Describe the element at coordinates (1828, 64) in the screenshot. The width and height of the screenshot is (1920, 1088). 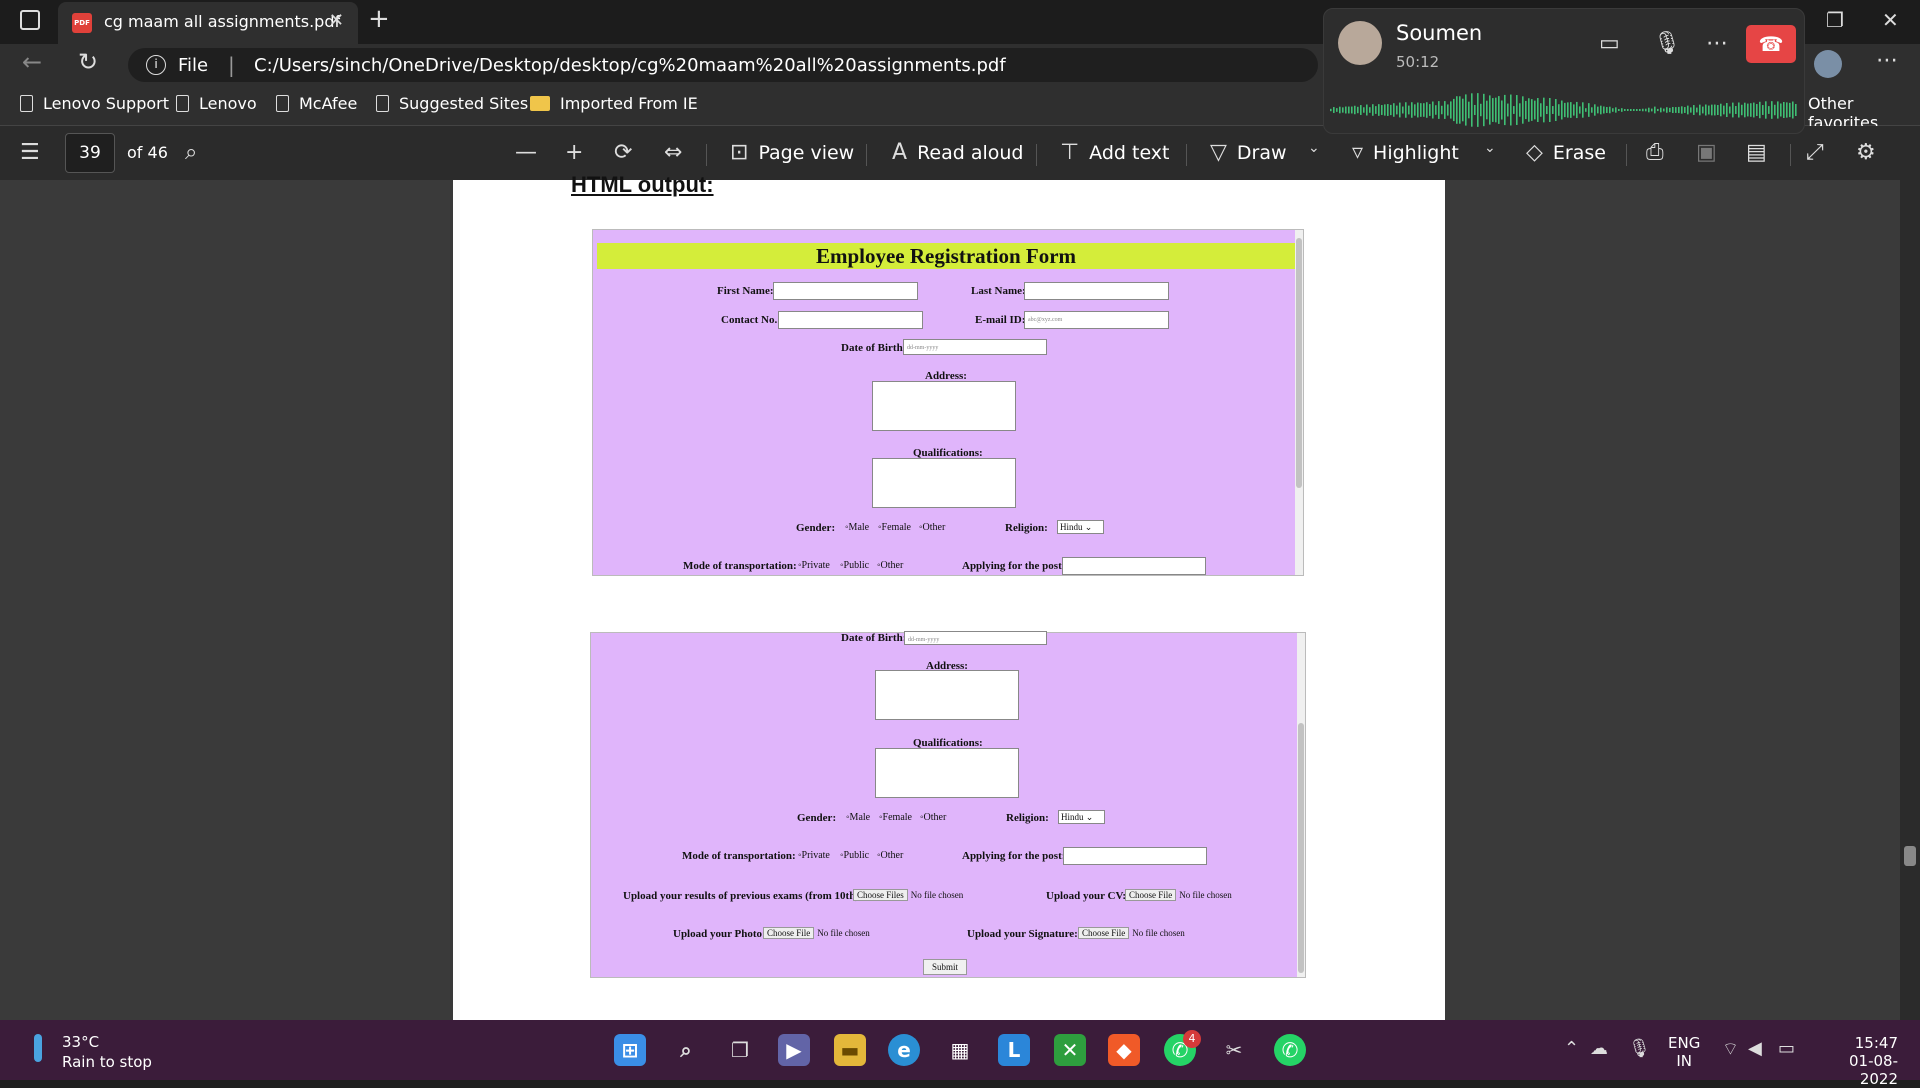
I see `profile-avatar` at that location.